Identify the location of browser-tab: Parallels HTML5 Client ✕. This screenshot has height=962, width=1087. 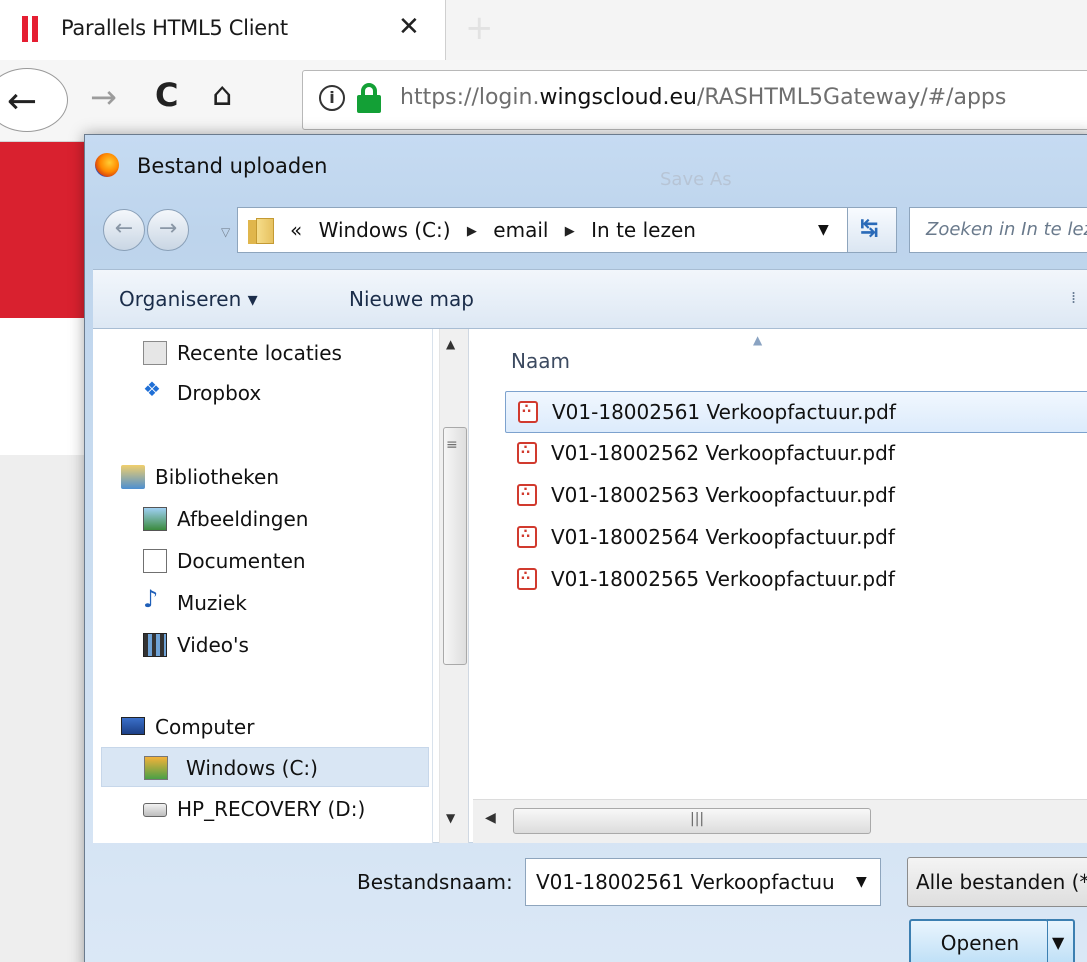
(223, 30).